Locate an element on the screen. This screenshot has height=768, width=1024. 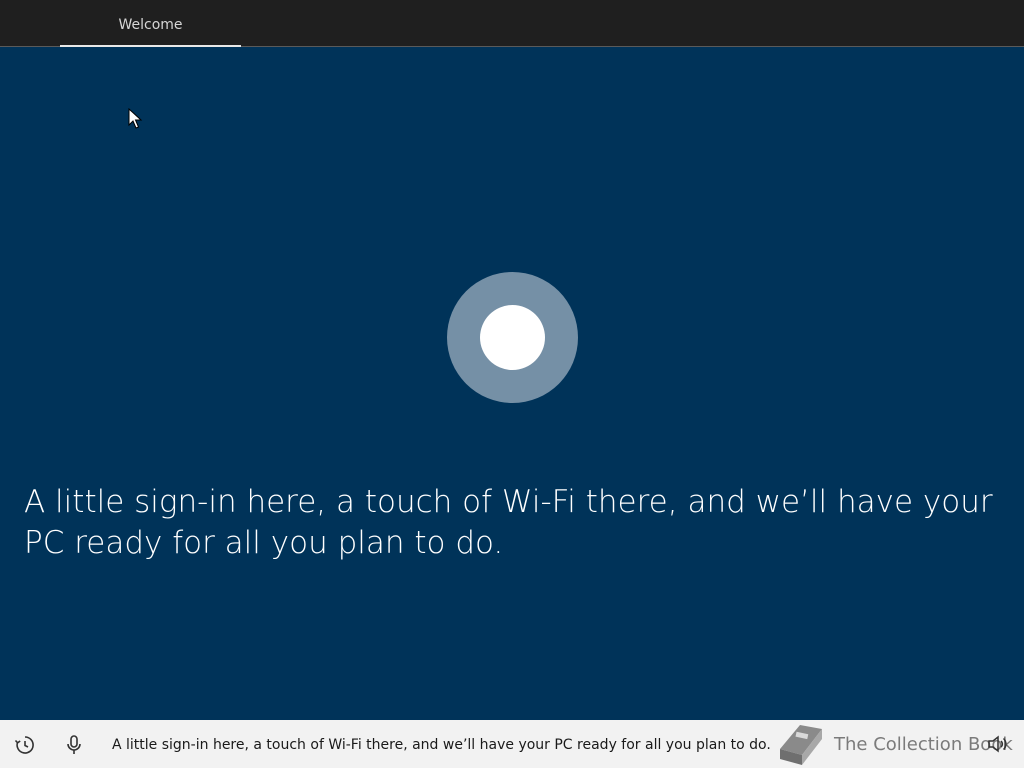
tab-welcome: Welcome is located at coordinates (150, 23).